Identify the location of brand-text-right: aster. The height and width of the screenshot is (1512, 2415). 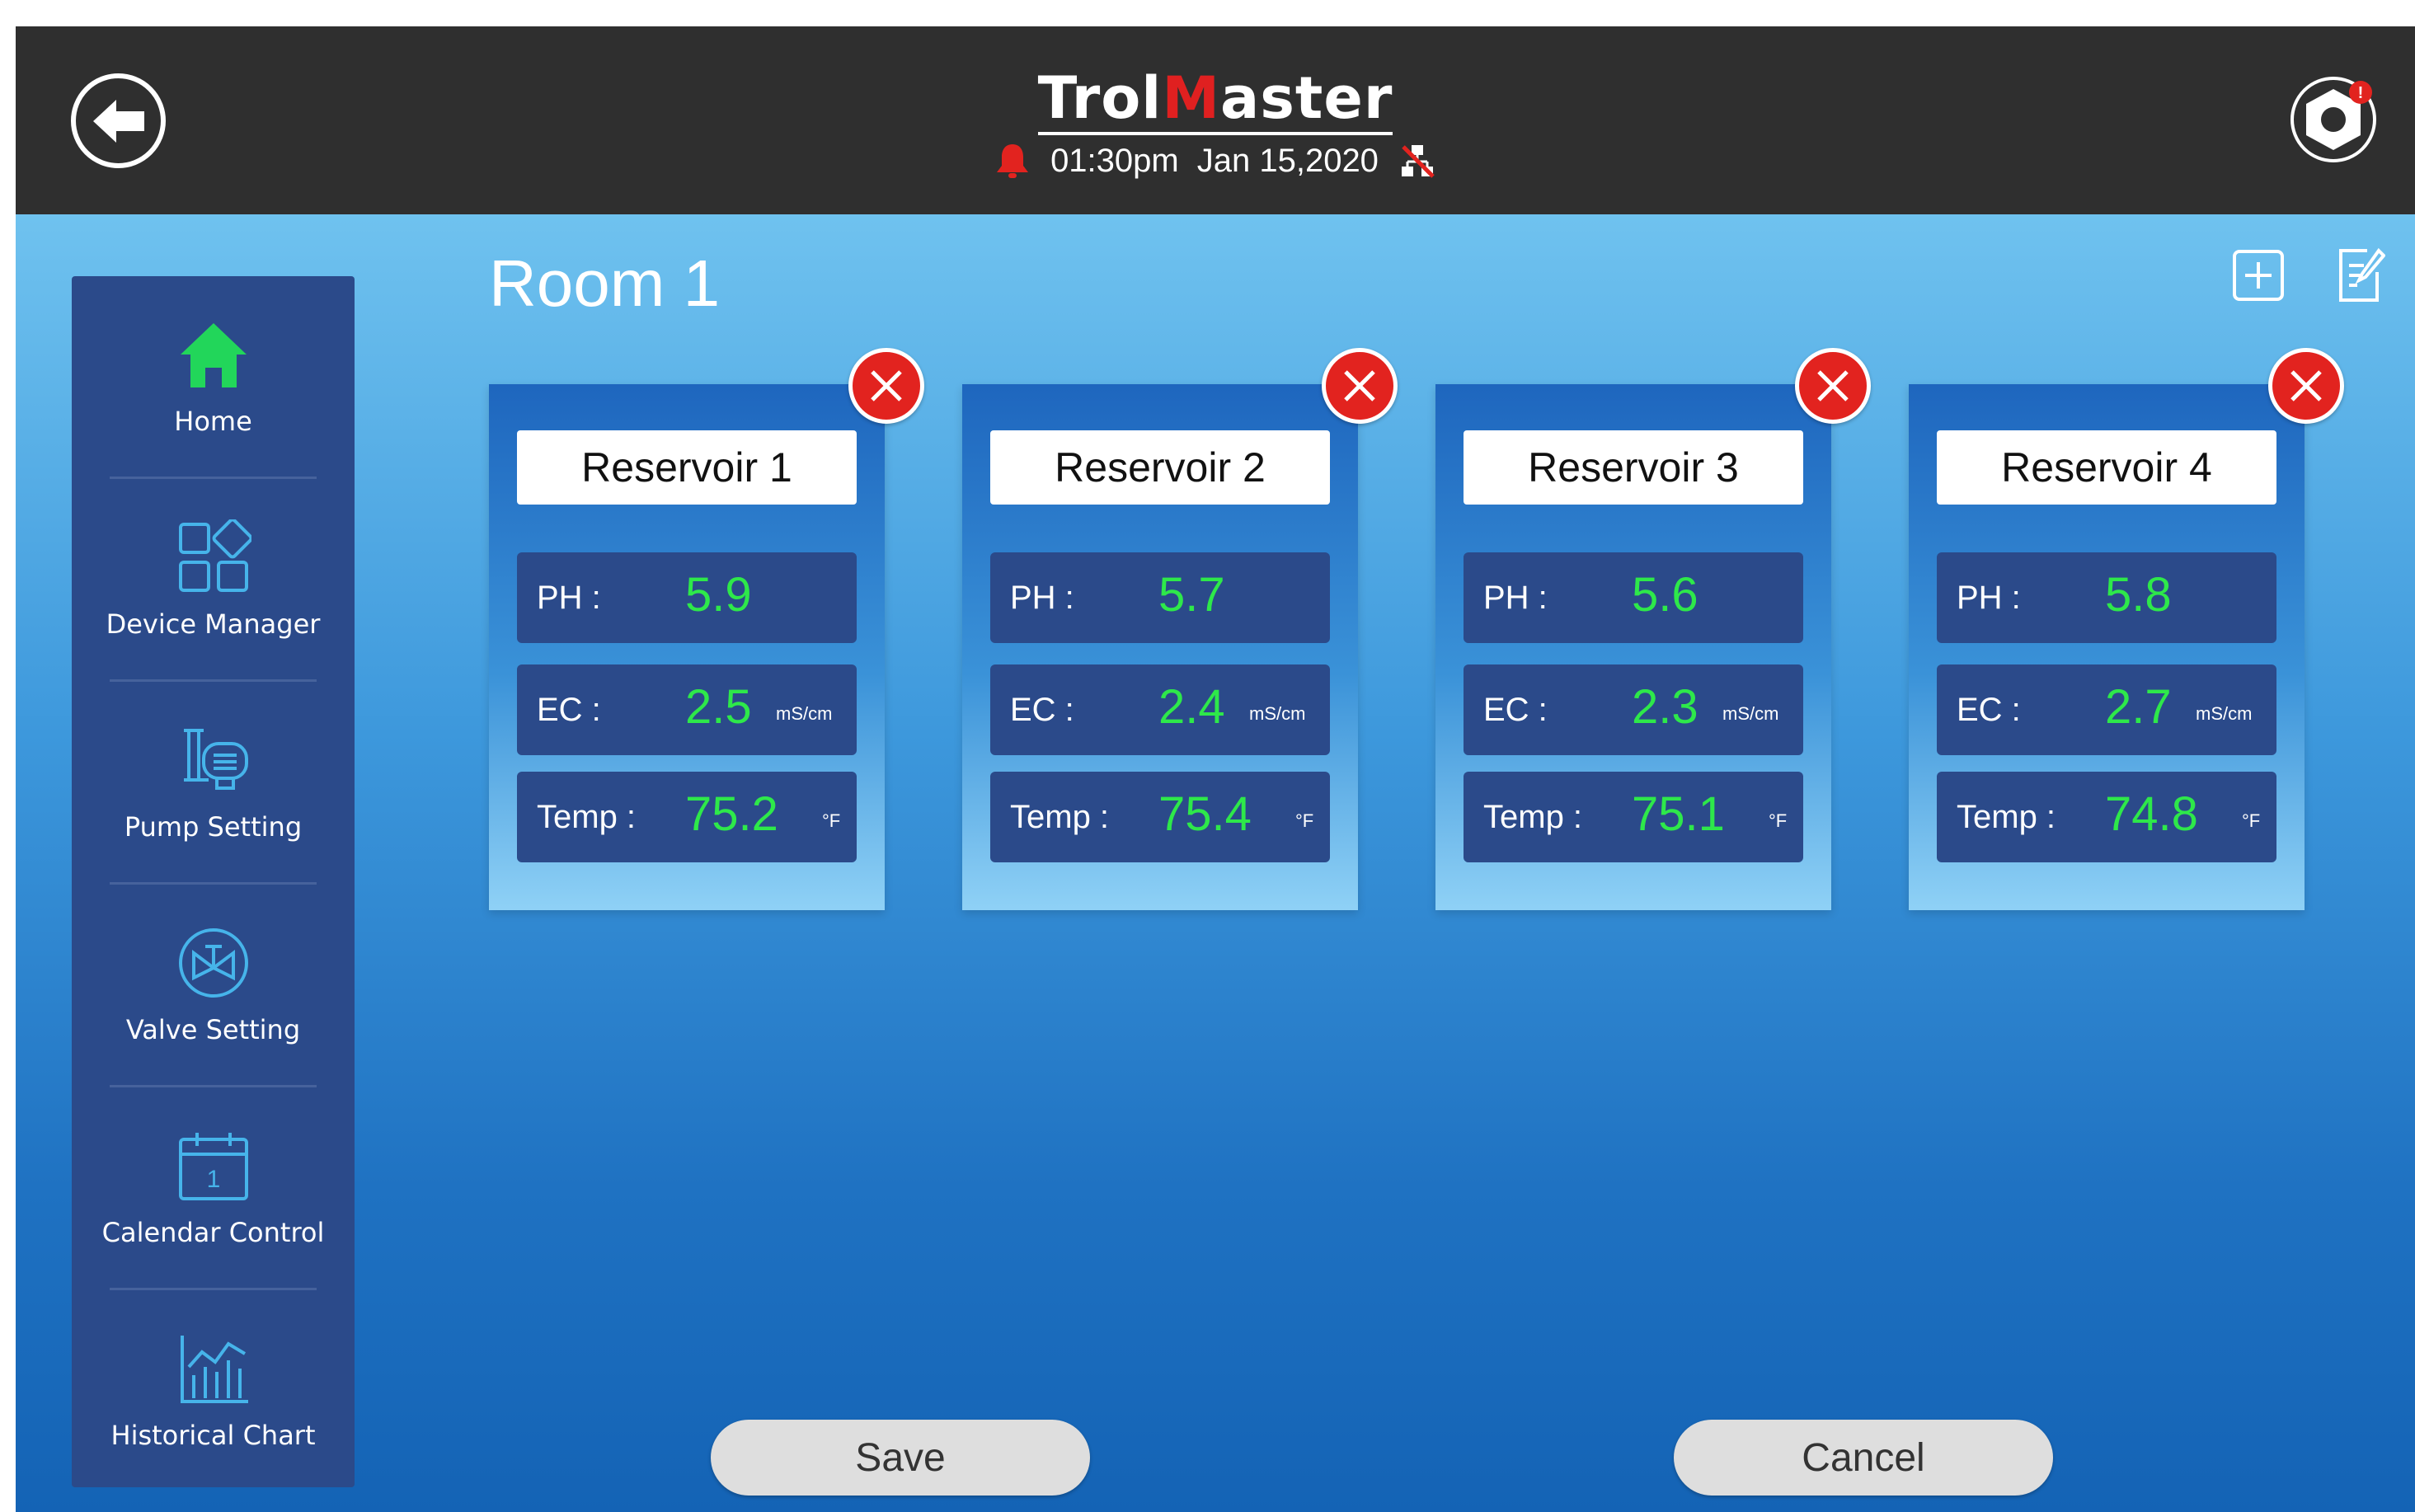
(1306, 98).